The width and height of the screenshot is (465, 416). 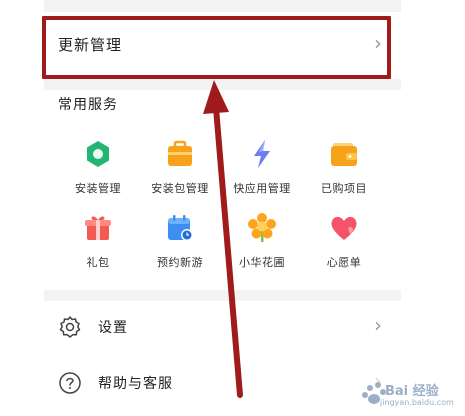 What do you see at coordinates (135, 384) in the screenshot?
I see `help-label: 帮助与客服` at bounding box center [135, 384].